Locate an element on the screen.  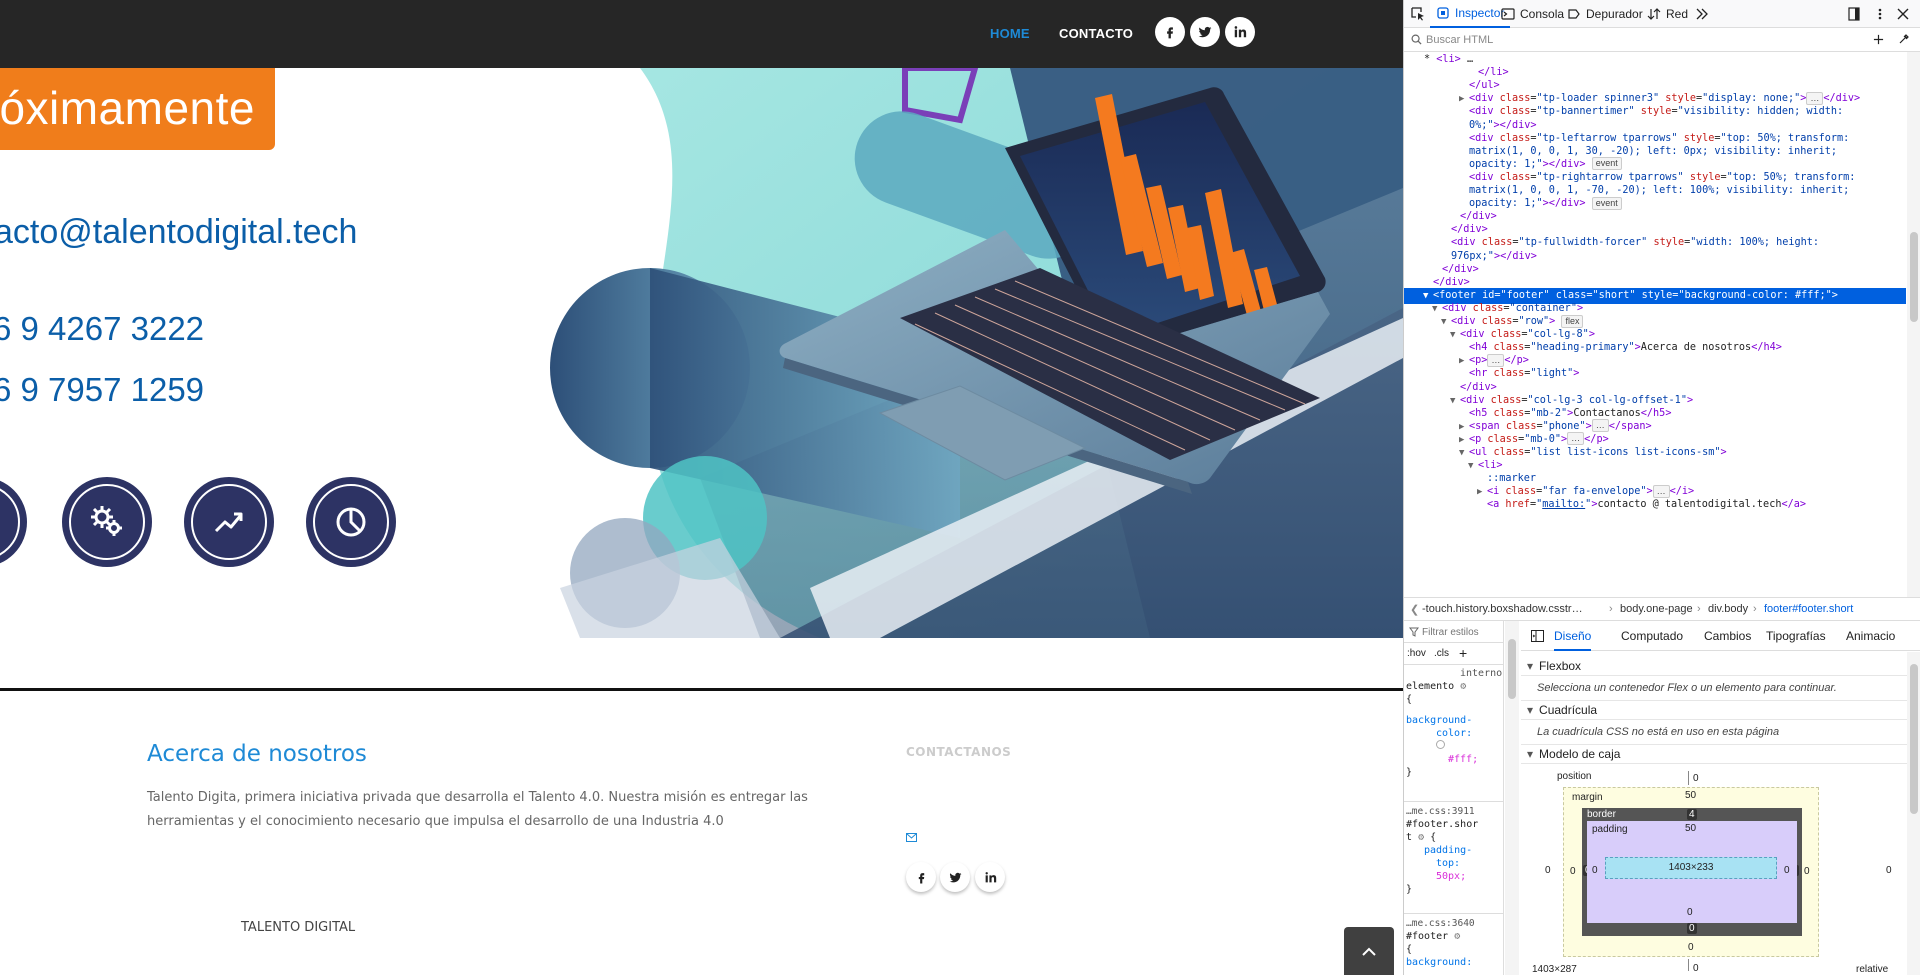
tab-console: Consola is located at coordinates (1532, 14).